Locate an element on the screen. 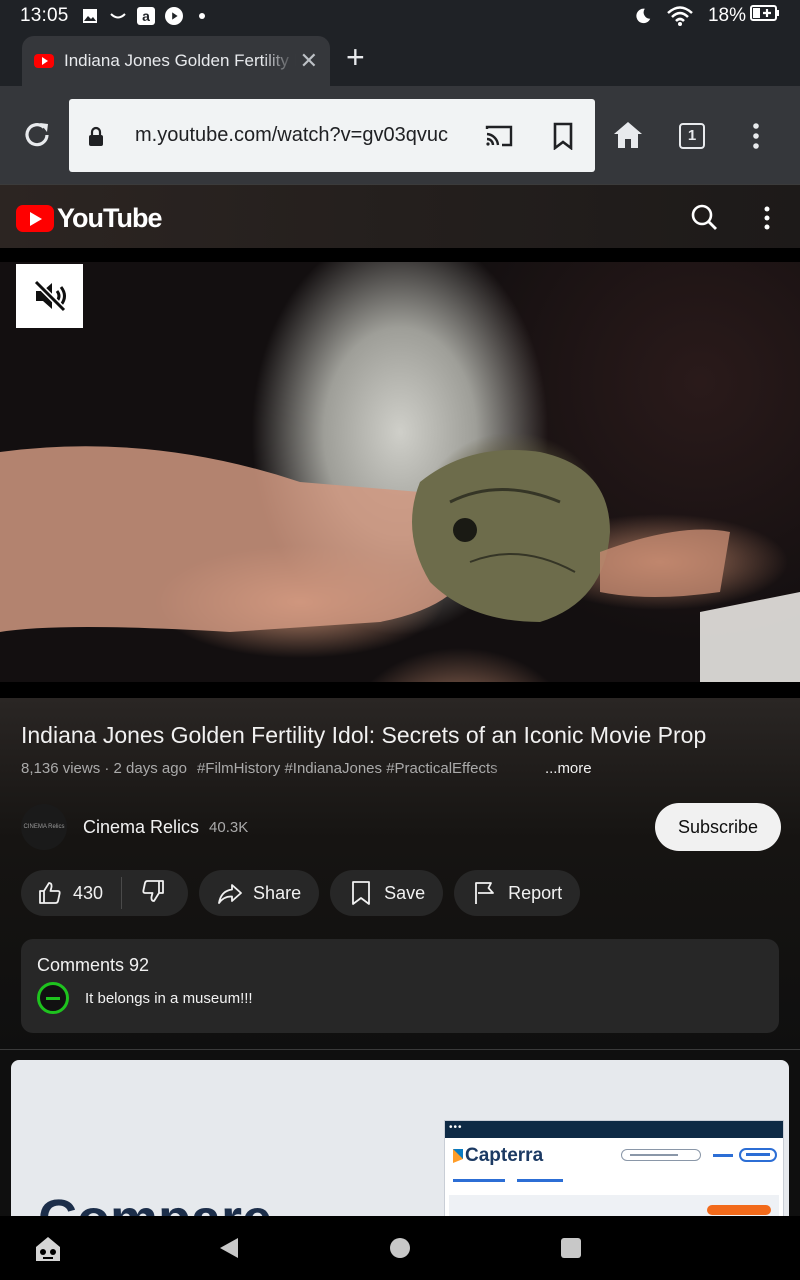 This screenshot has width=800, height=1280. ad-search-box is located at coordinates (661, 1155).